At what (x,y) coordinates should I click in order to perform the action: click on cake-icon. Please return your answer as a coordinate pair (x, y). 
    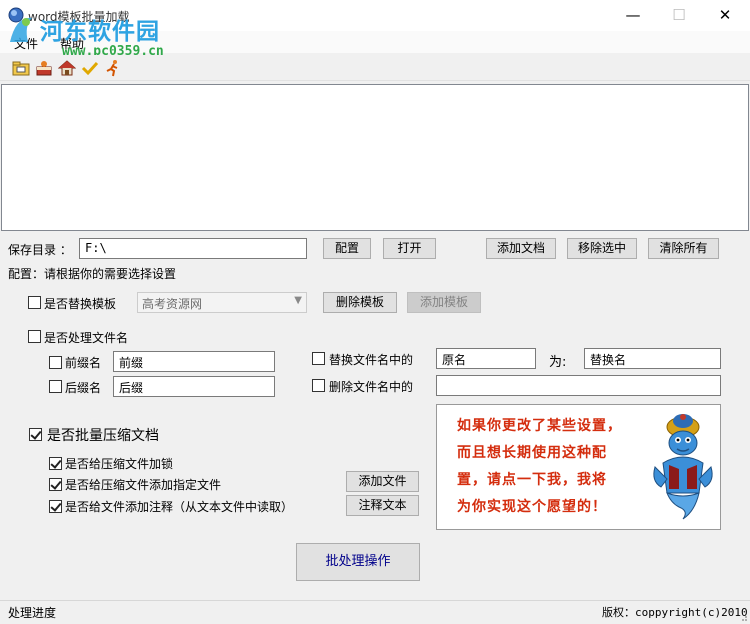
    Looking at the image, I should click on (44, 68).